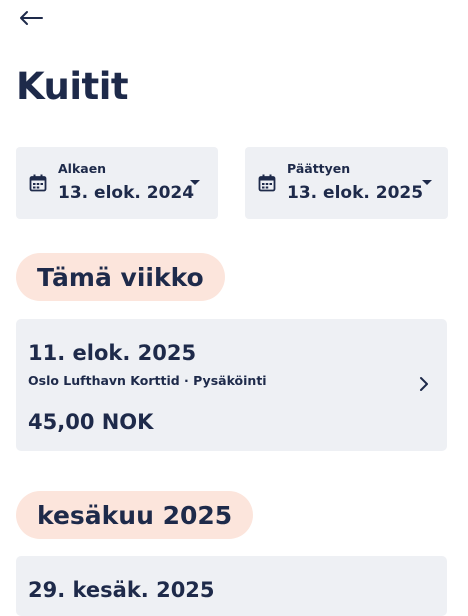 This screenshot has width=468, height=616. I want to click on chevron-right-icon, so click(424, 384).